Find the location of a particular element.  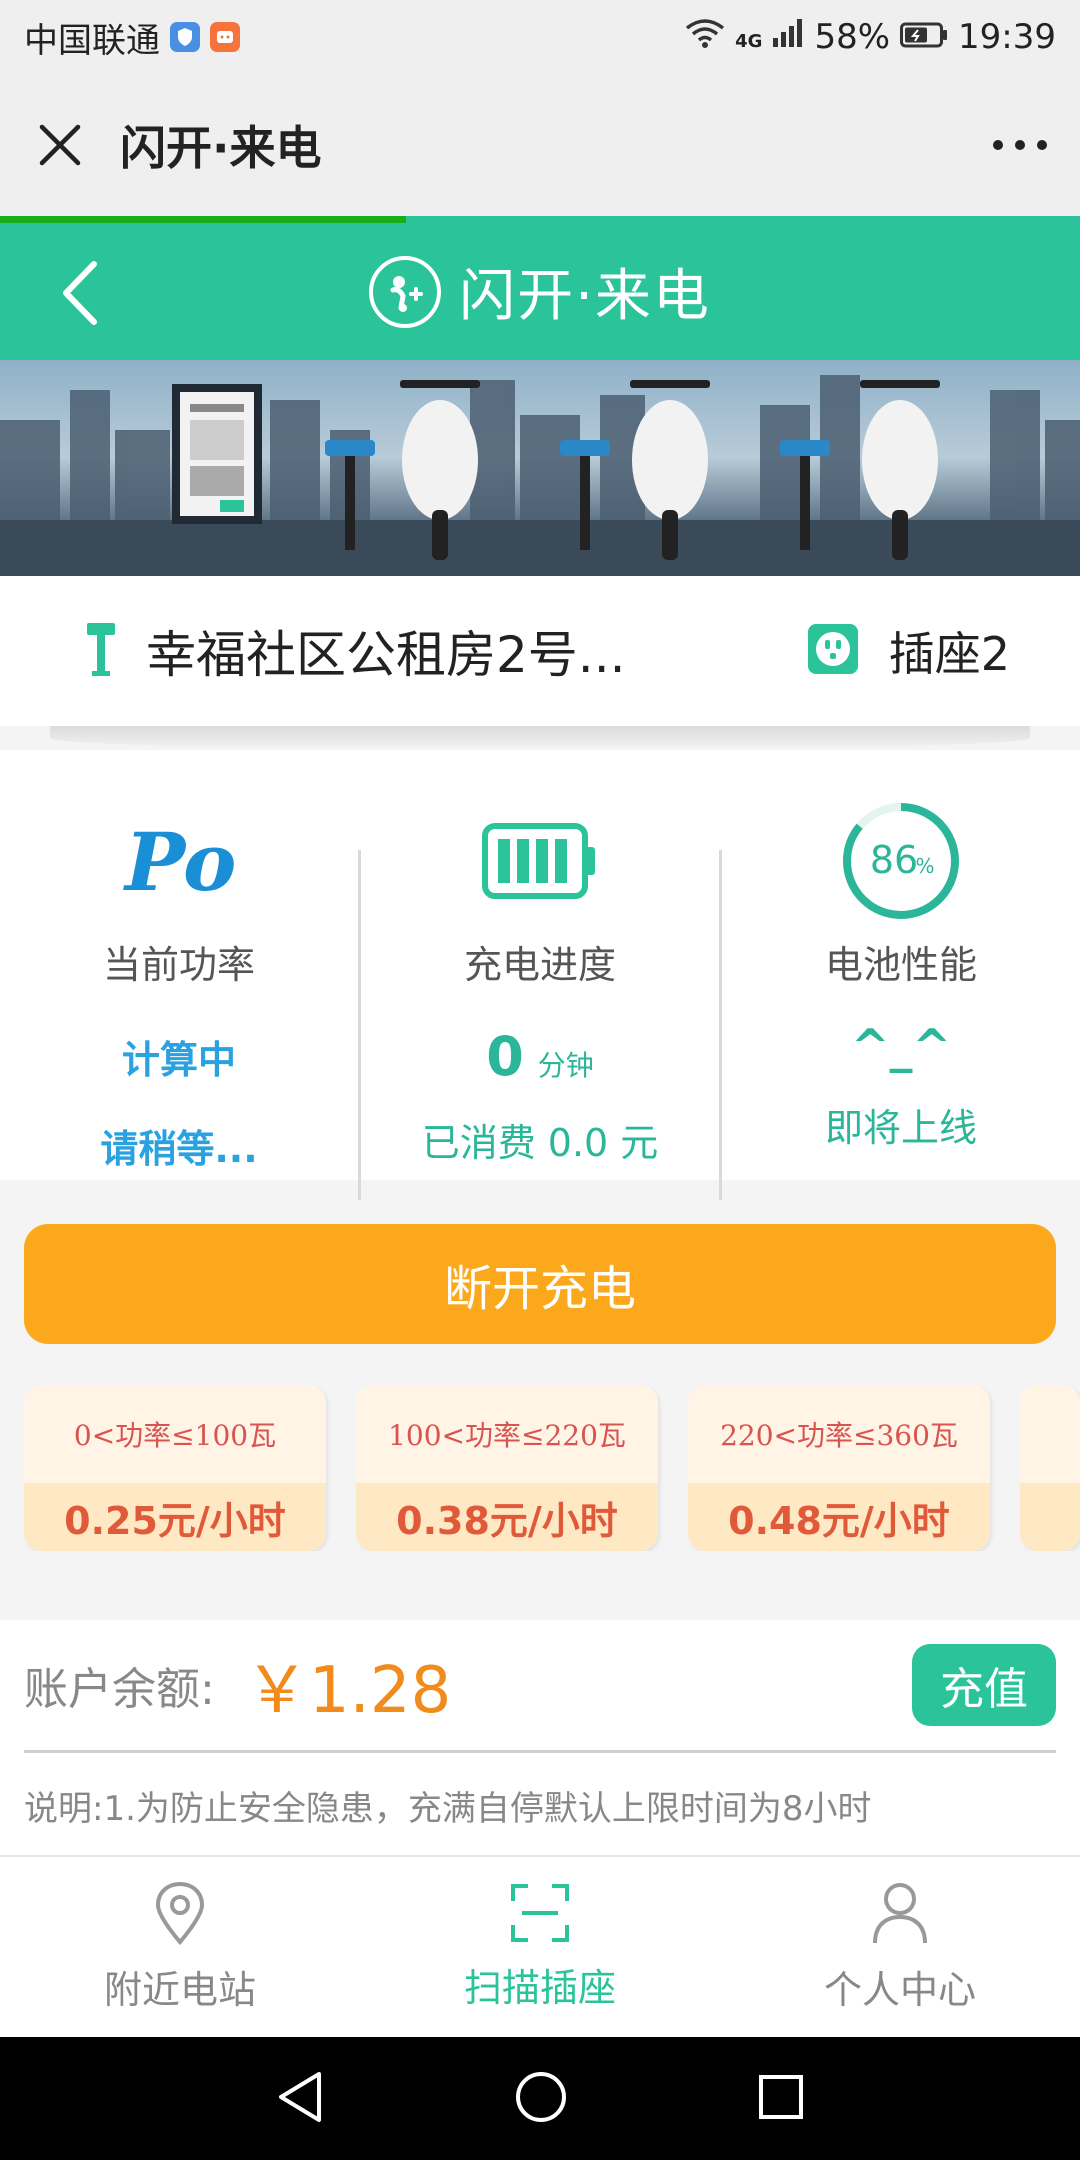

status-bar: 中国联通 4G 58% 19:39 is located at coordinates (540, 37).